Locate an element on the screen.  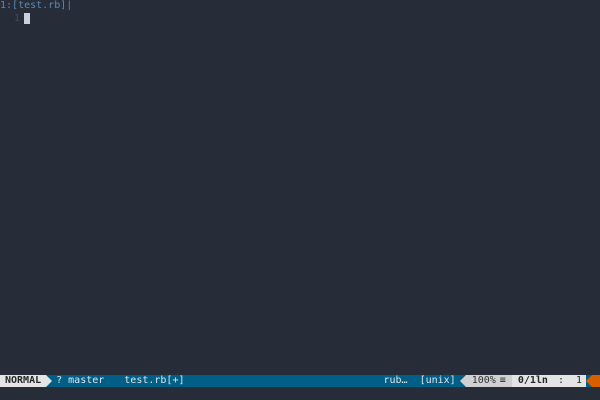
menu-lines-icon: ≡ is located at coordinates (502, 380).